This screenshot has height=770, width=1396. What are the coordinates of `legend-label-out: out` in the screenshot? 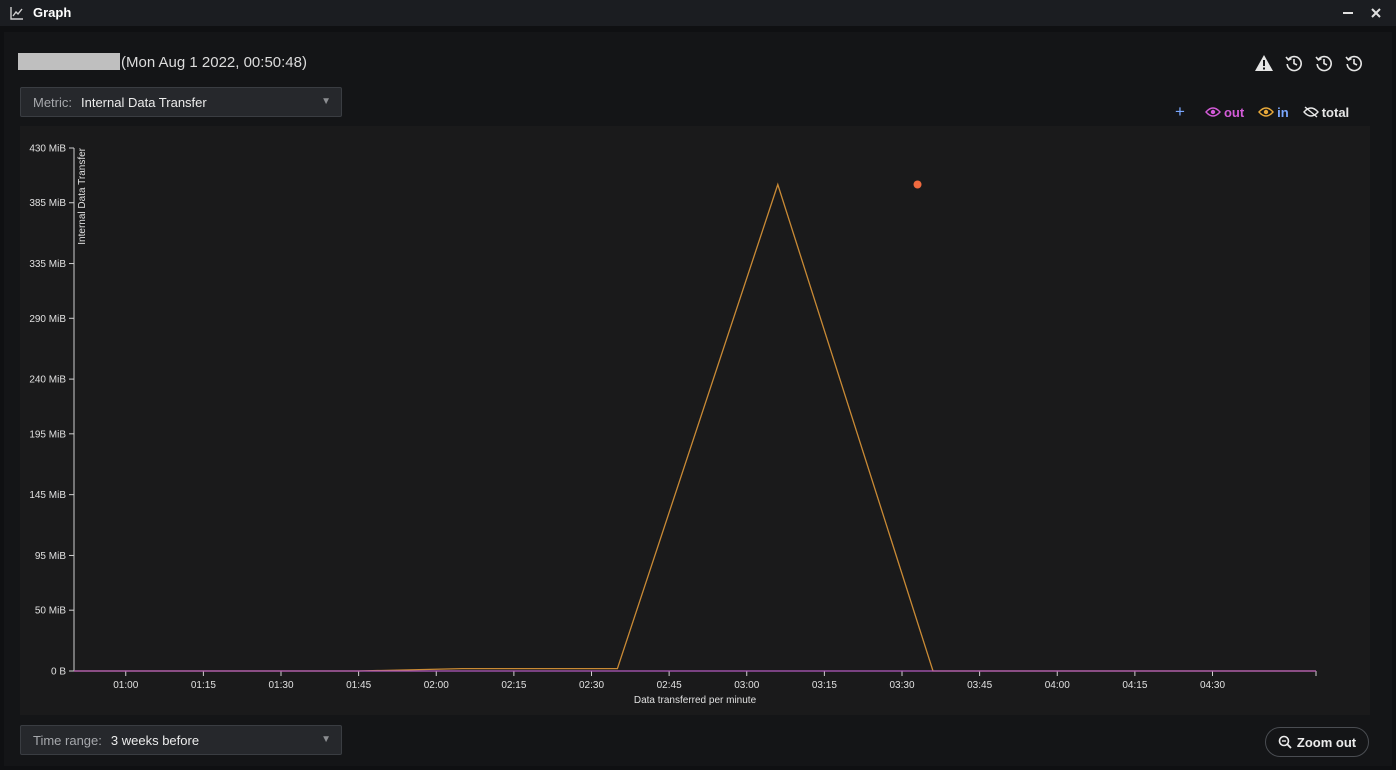 It's located at (1234, 112).